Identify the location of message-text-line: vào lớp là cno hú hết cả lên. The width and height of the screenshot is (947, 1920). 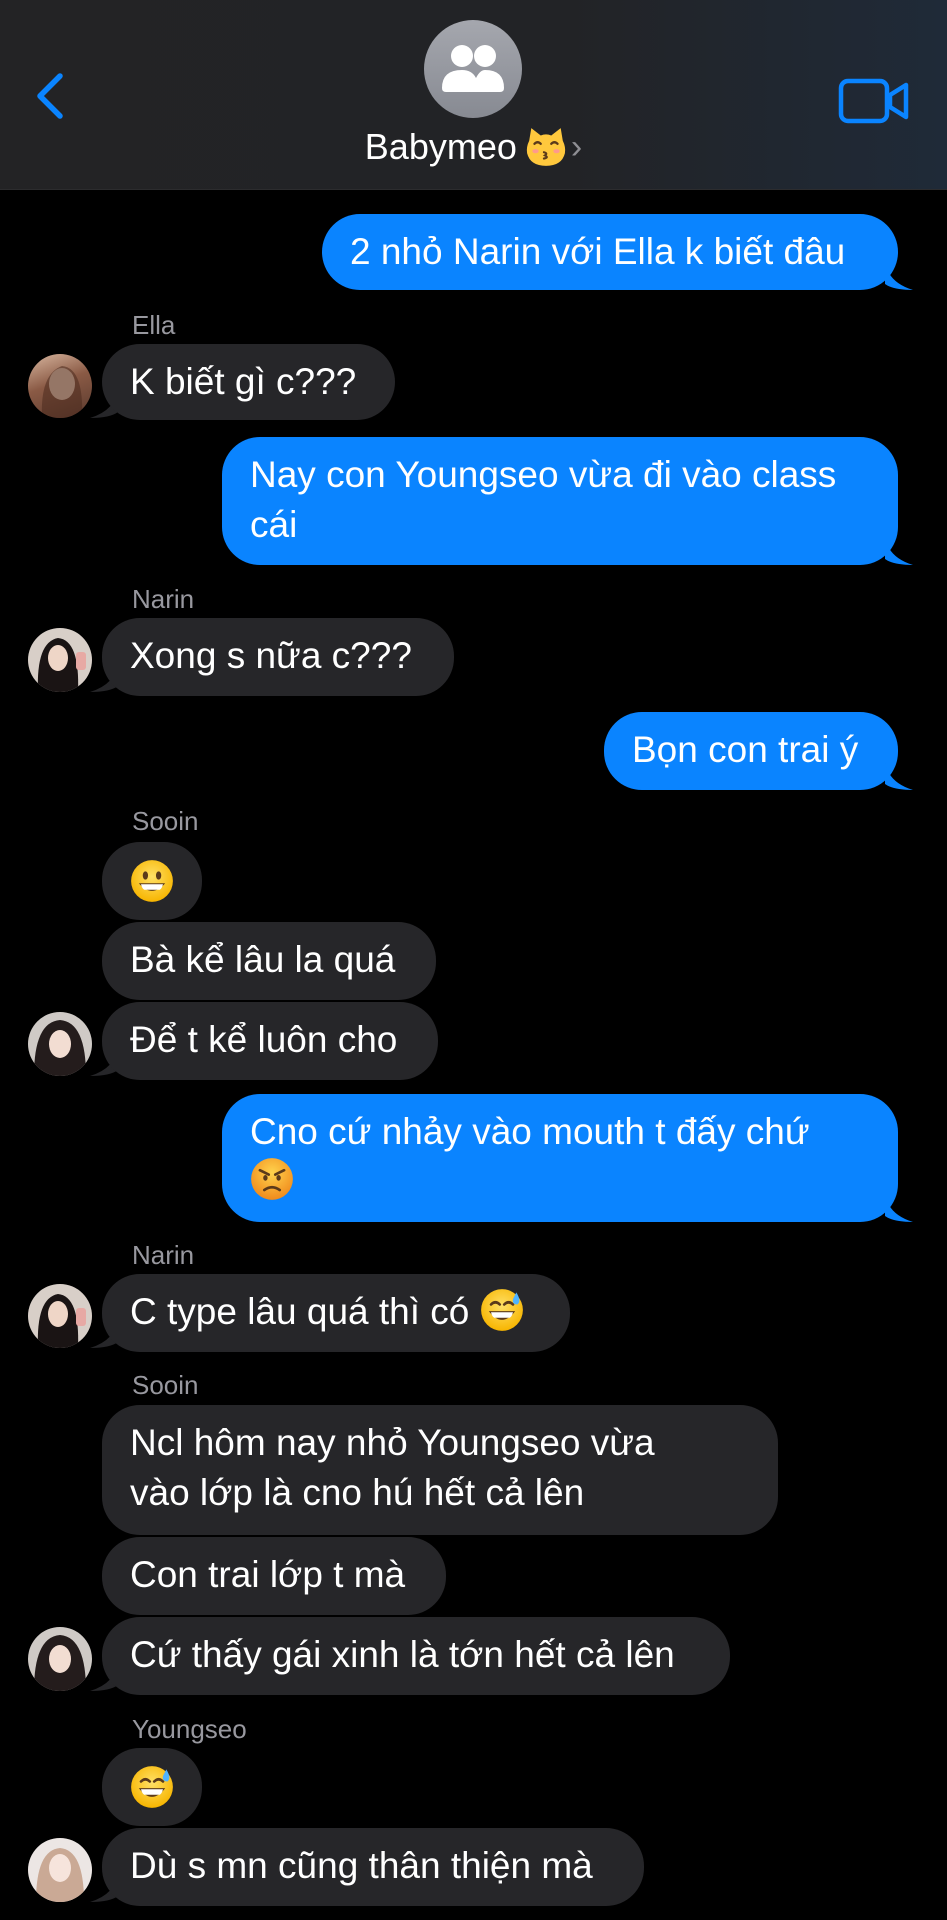
(357, 1492).